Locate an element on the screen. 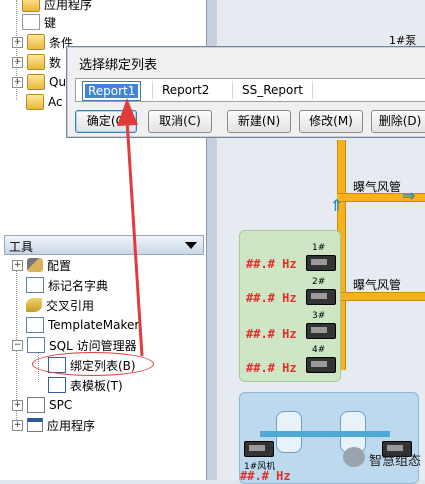  watermark: 智慧组态 is located at coordinates (383, 458).